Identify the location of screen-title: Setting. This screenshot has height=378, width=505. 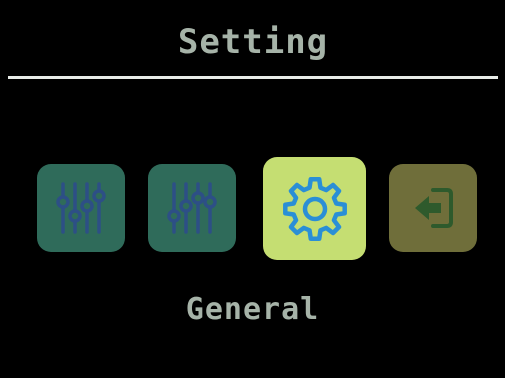
(253, 42).